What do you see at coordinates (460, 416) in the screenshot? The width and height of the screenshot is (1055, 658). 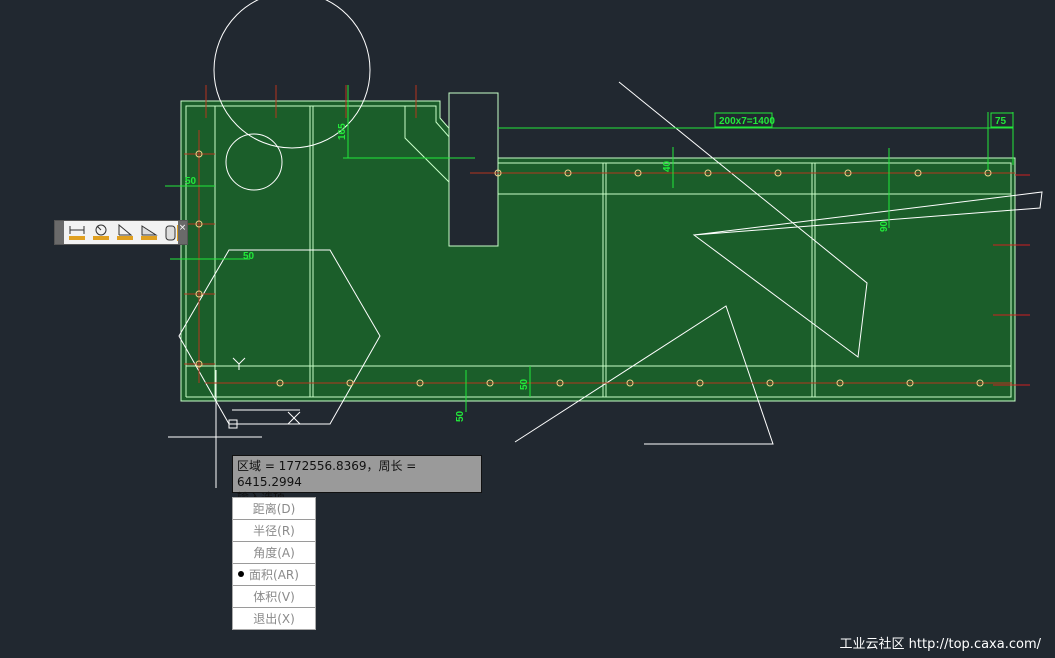 I see `dim-bottom-offset-a: 50` at bounding box center [460, 416].